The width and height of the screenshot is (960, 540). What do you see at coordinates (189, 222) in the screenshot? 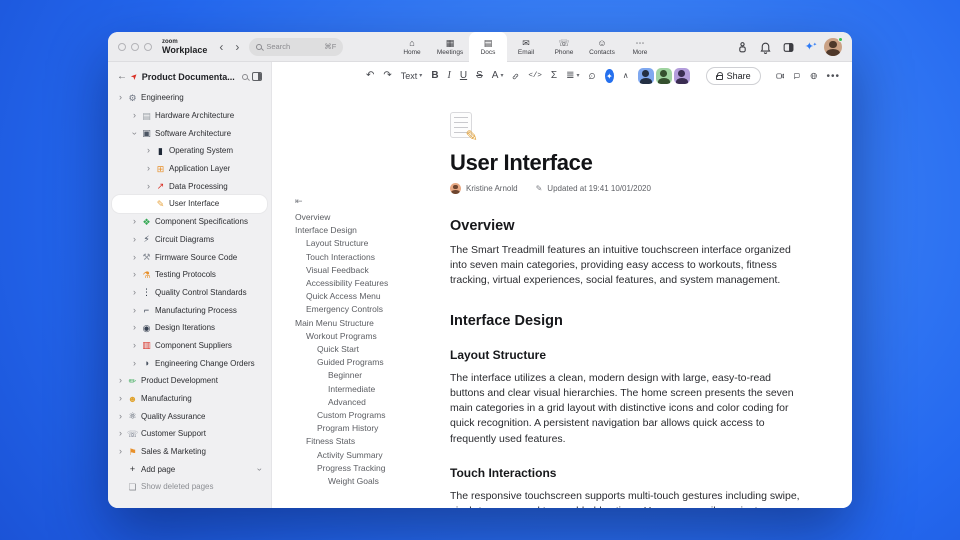
I see `sidebar-item-component-specifications: › ❖ Component Specifications` at bounding box center [189, 222].